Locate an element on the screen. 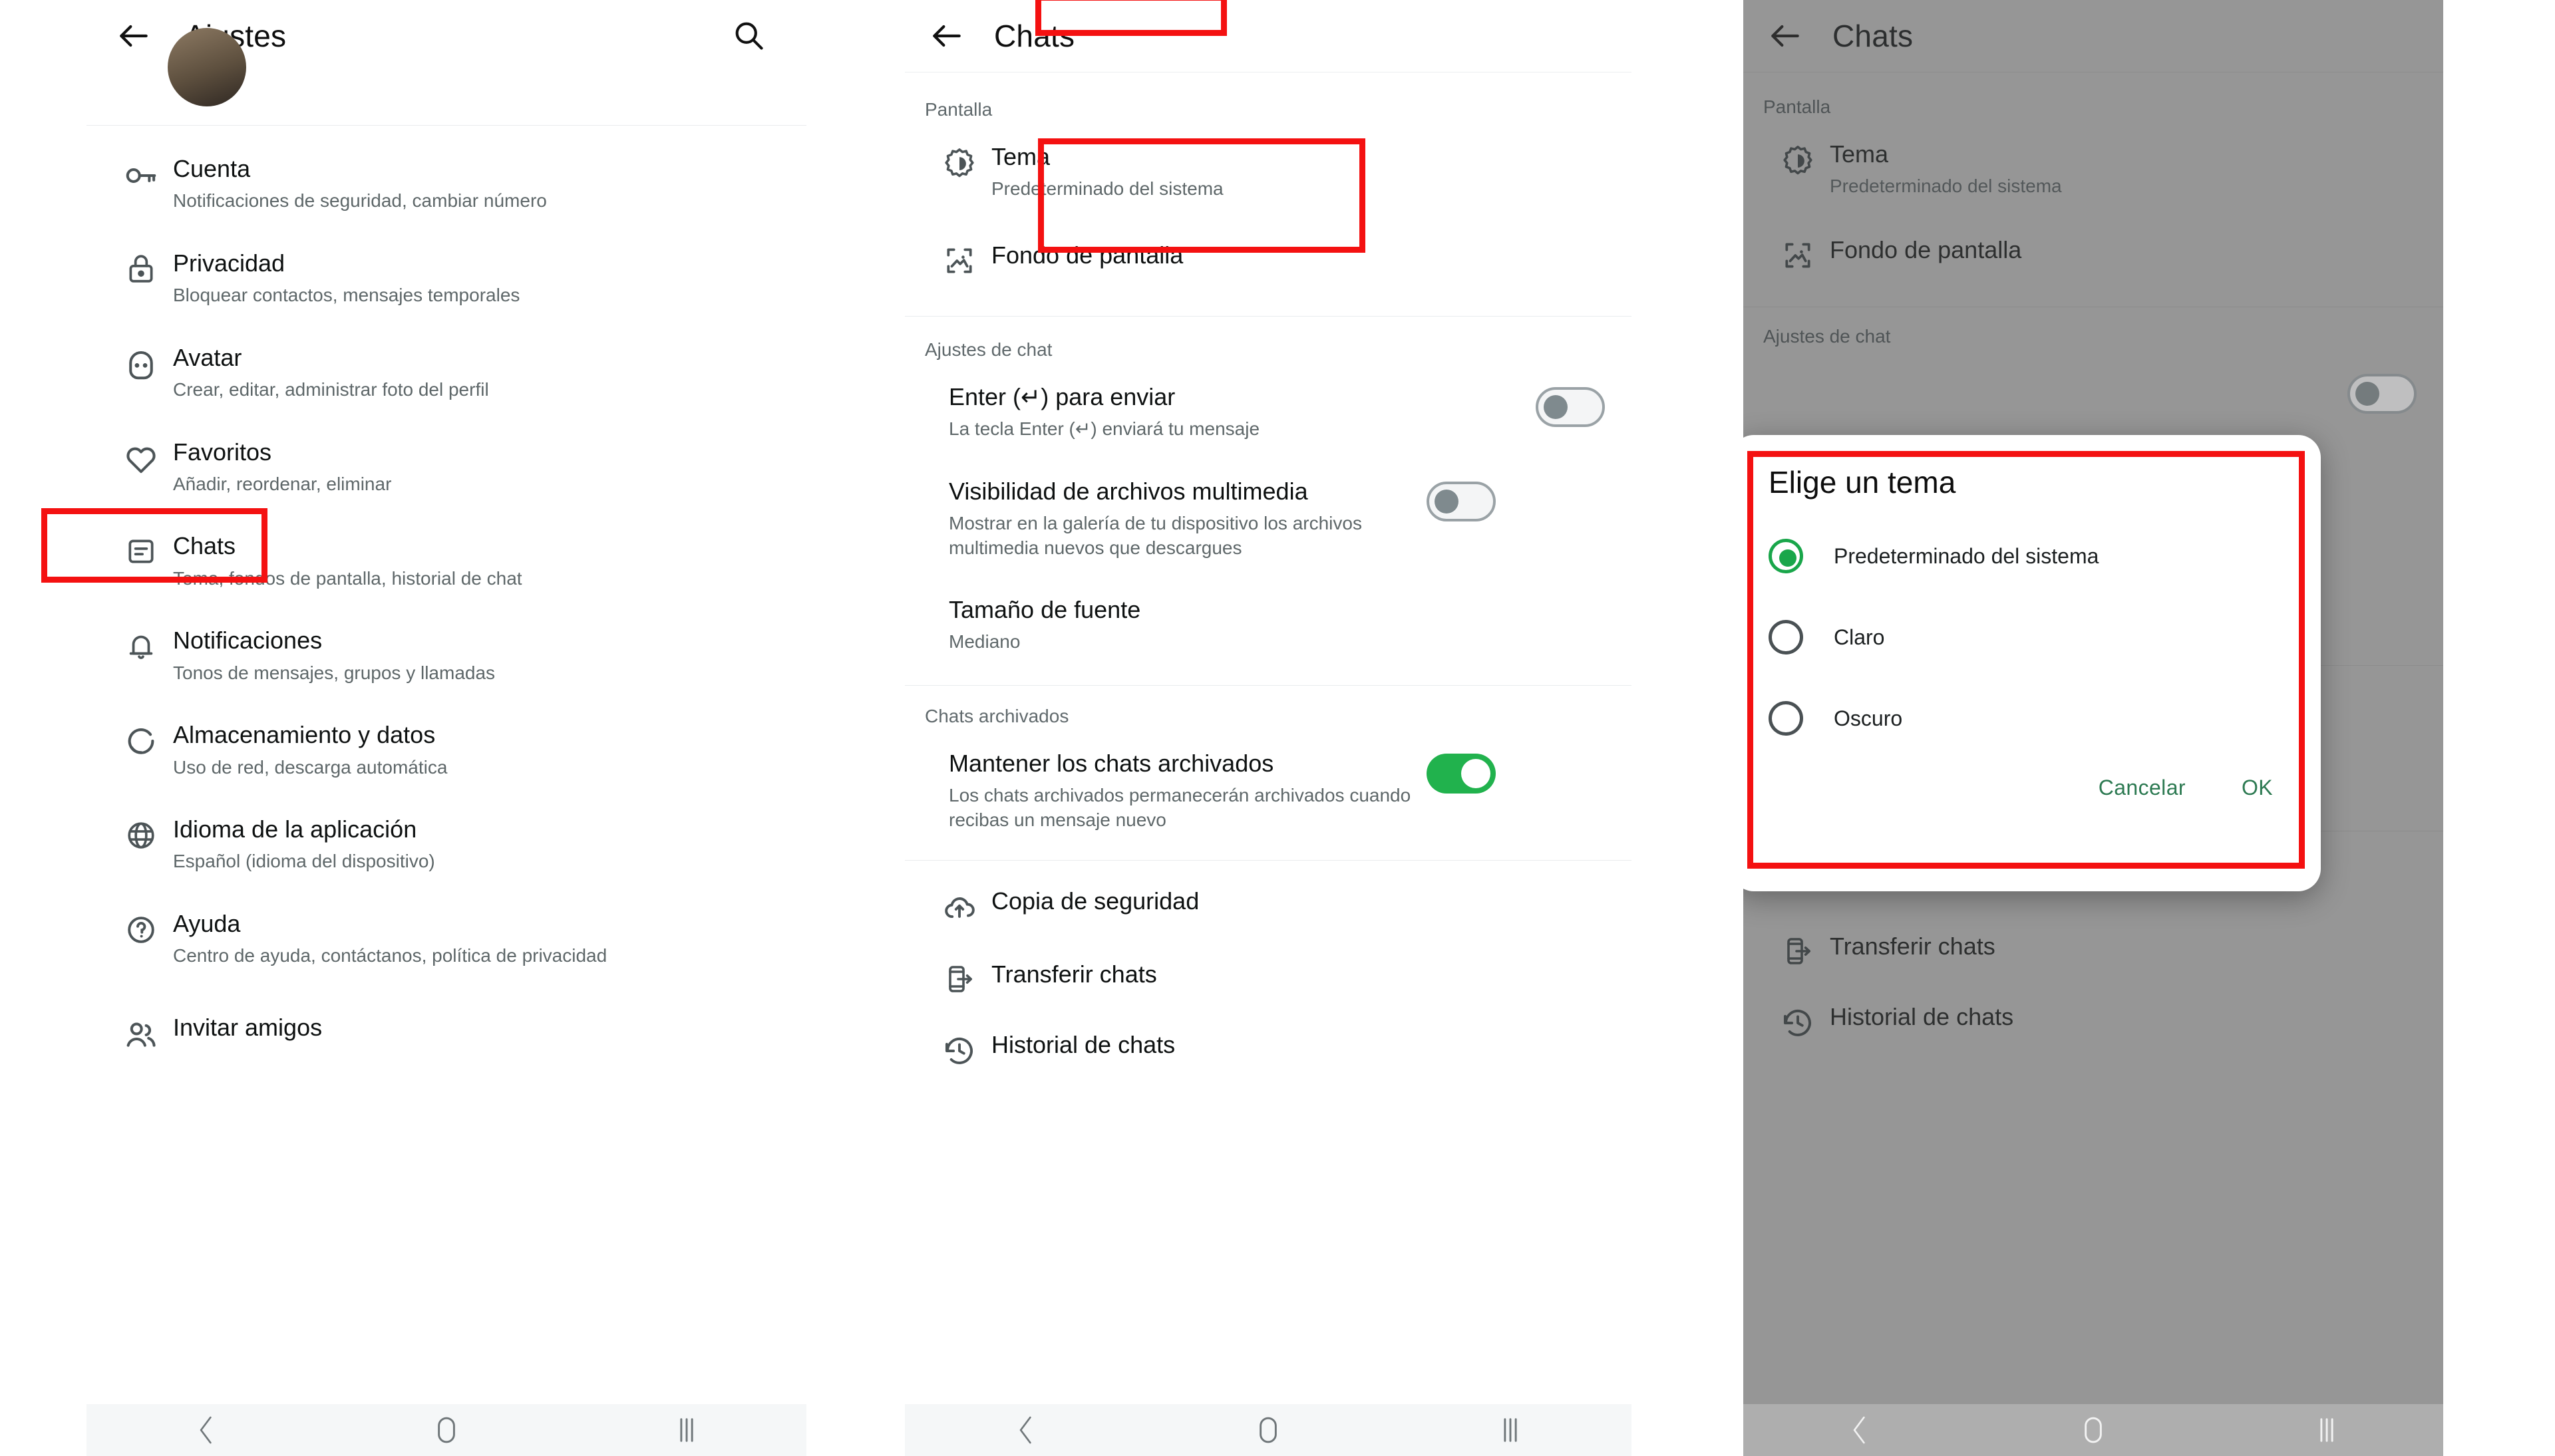 This screenshot has width=2555, height=1456. ok-button: OK is located at coordinates (2257, 788).